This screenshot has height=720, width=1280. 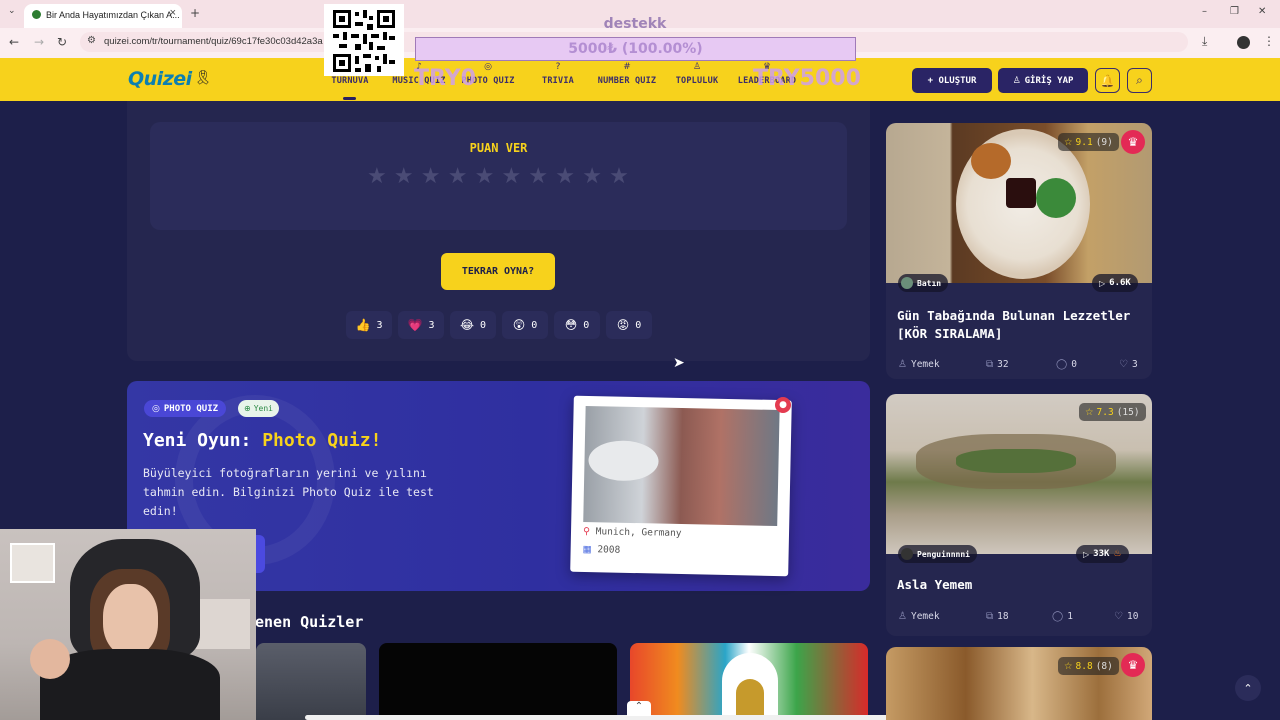 I want to click on stadium-shape, so click(x=623, y=461).